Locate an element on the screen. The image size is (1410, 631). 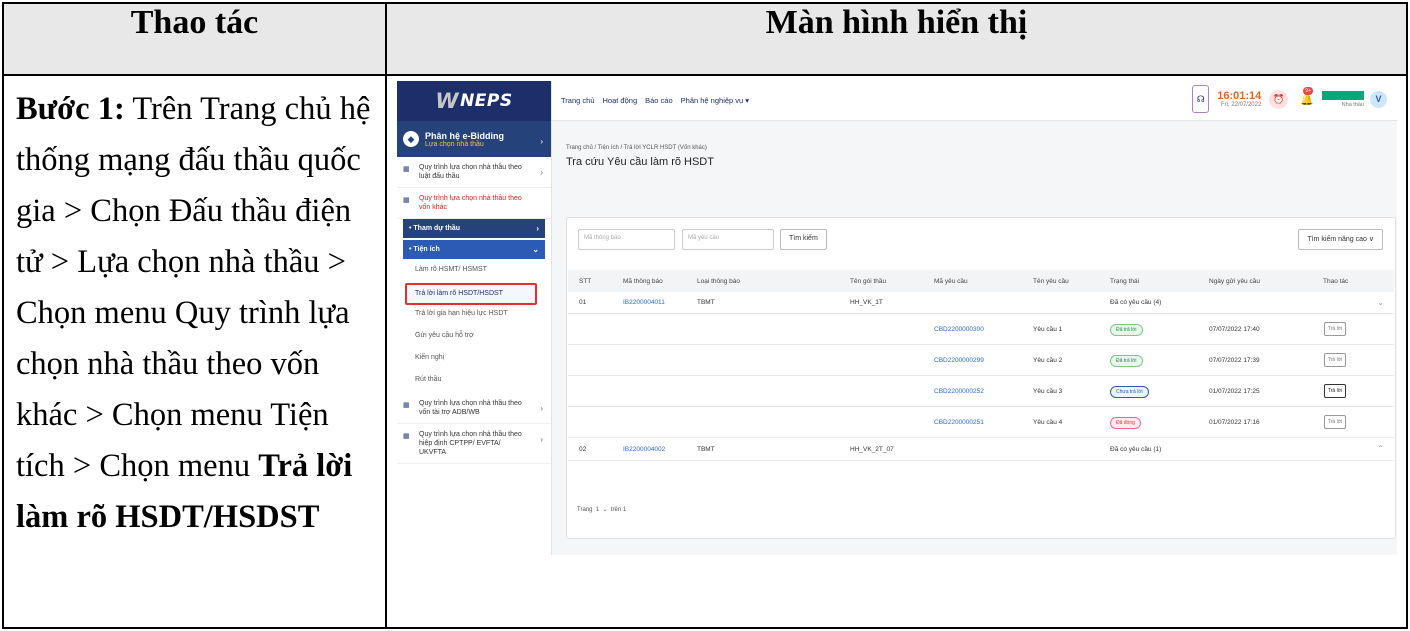
module-header: ◆ Phân hệ e-Bidding Lựa chọn nhà thầu › is located at coordinates (474, 139).